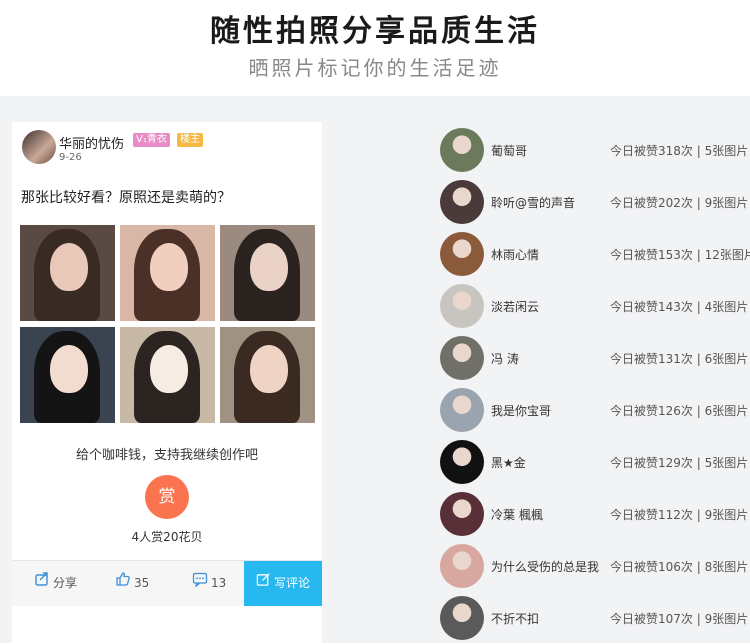 This screenshot has height=644, width=750. What do you see at coordinates (515, 254) in the screenshot?
I see `user-name: 林雨心情` at bounding box center [515, 254].